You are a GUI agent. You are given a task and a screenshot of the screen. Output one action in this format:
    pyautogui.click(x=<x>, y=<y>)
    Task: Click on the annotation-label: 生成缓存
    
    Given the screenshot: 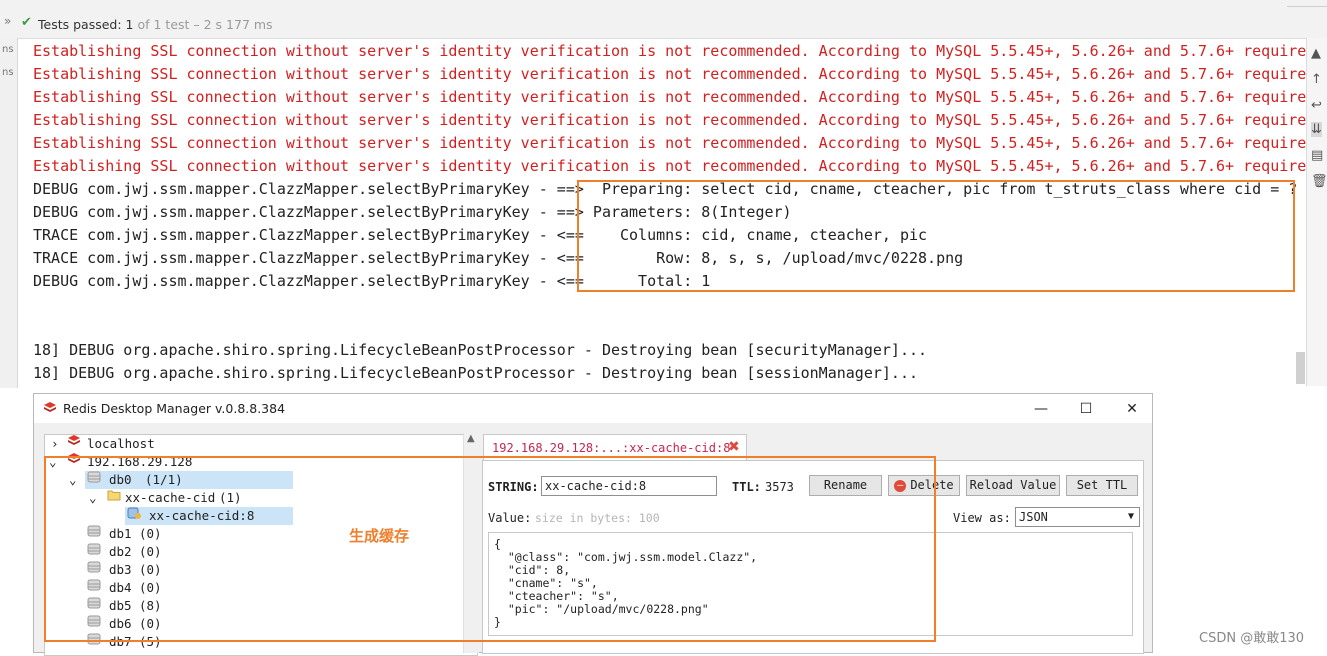 What is the action you would take?
    pyautogui.click(x=379, y=536)
    